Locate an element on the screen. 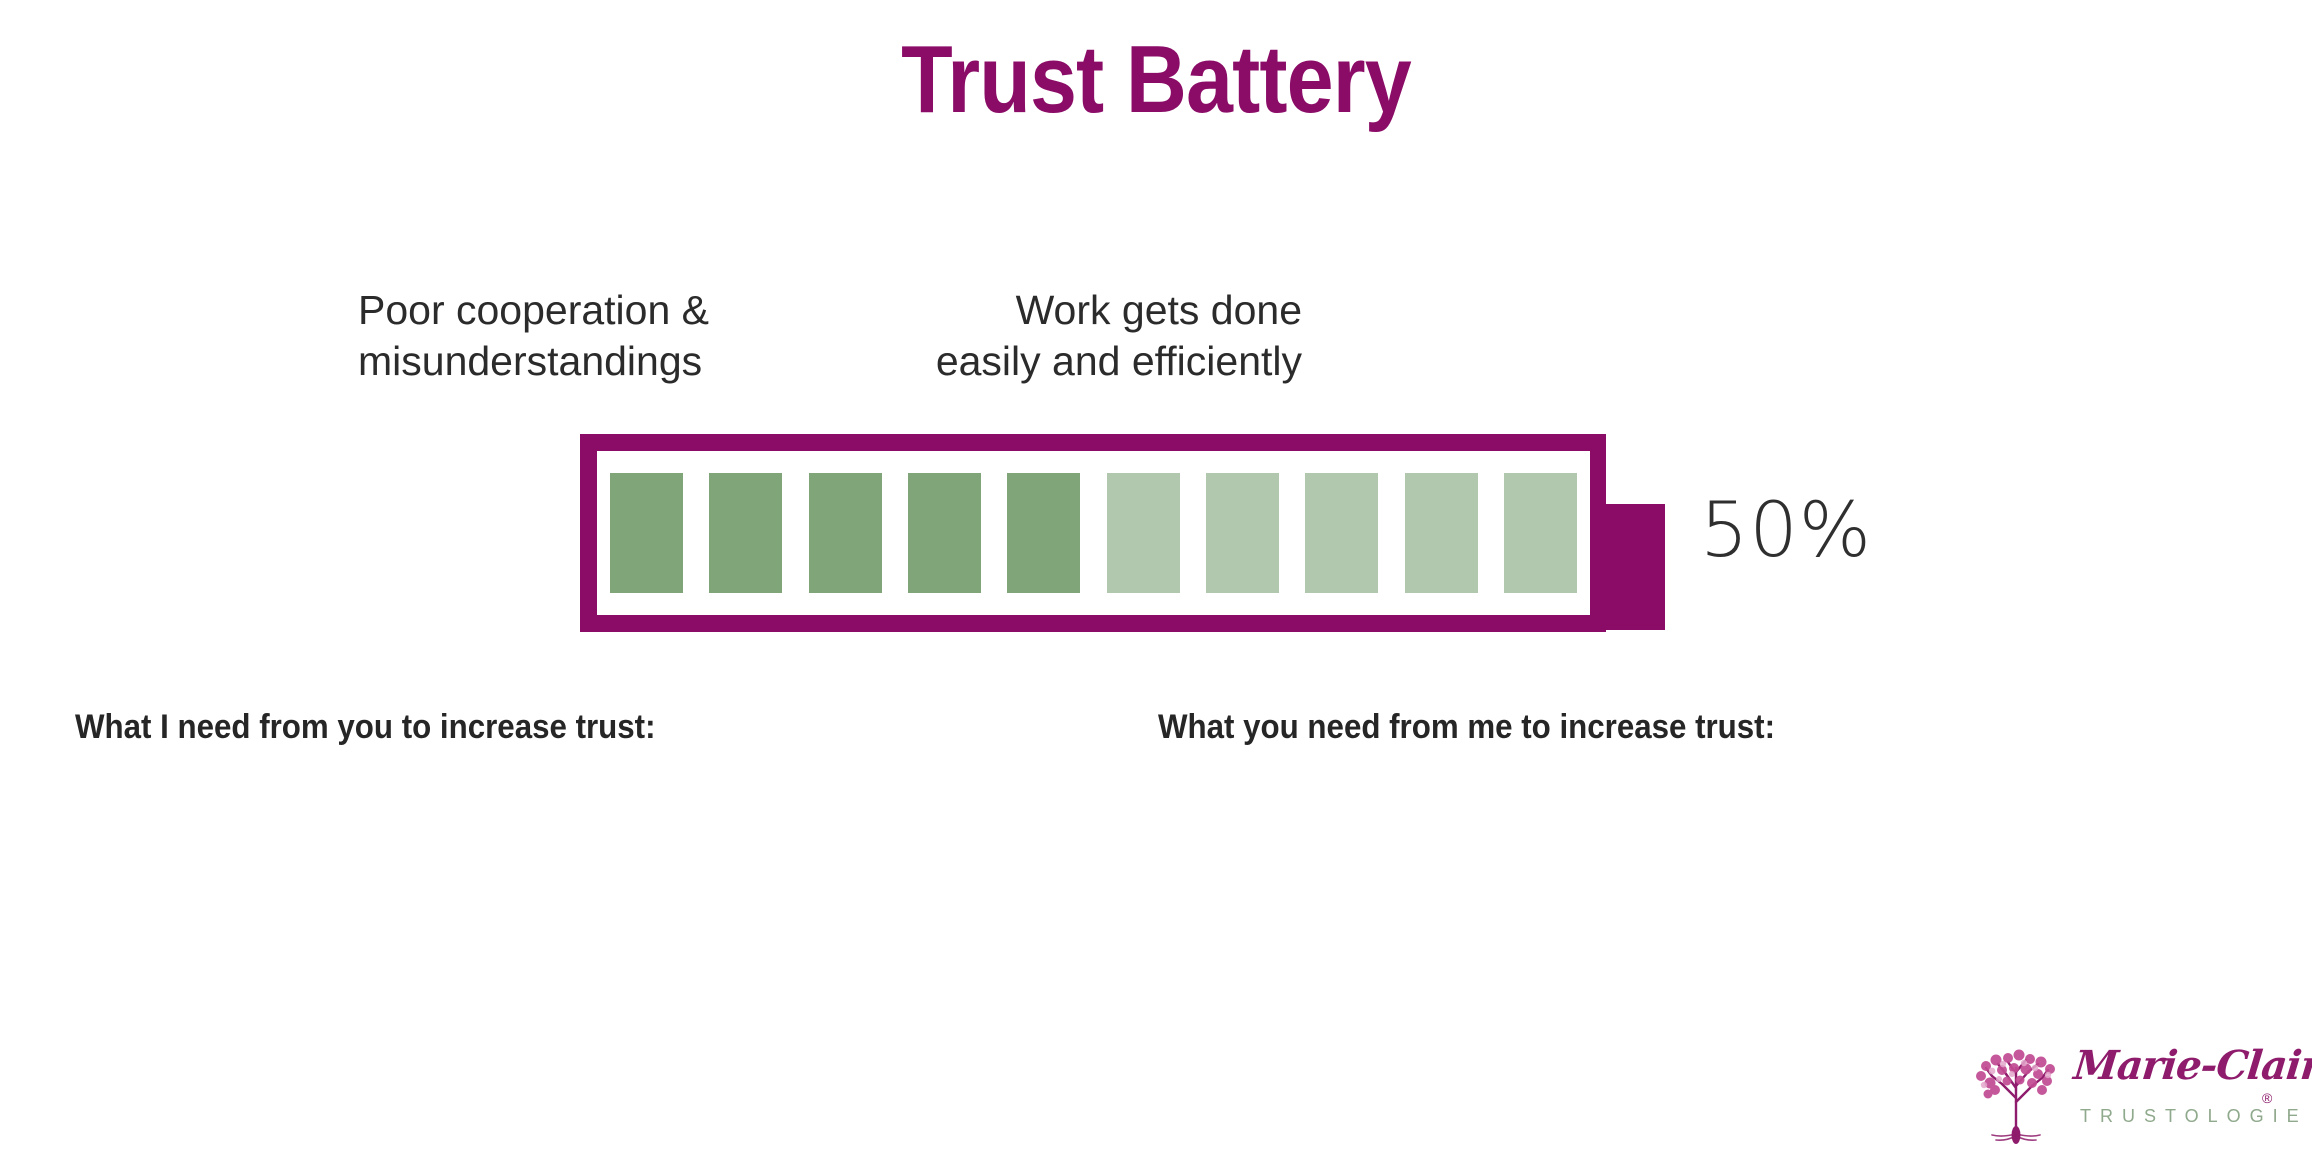  trust-battery-graphic is located at coordinates (1122, 533).